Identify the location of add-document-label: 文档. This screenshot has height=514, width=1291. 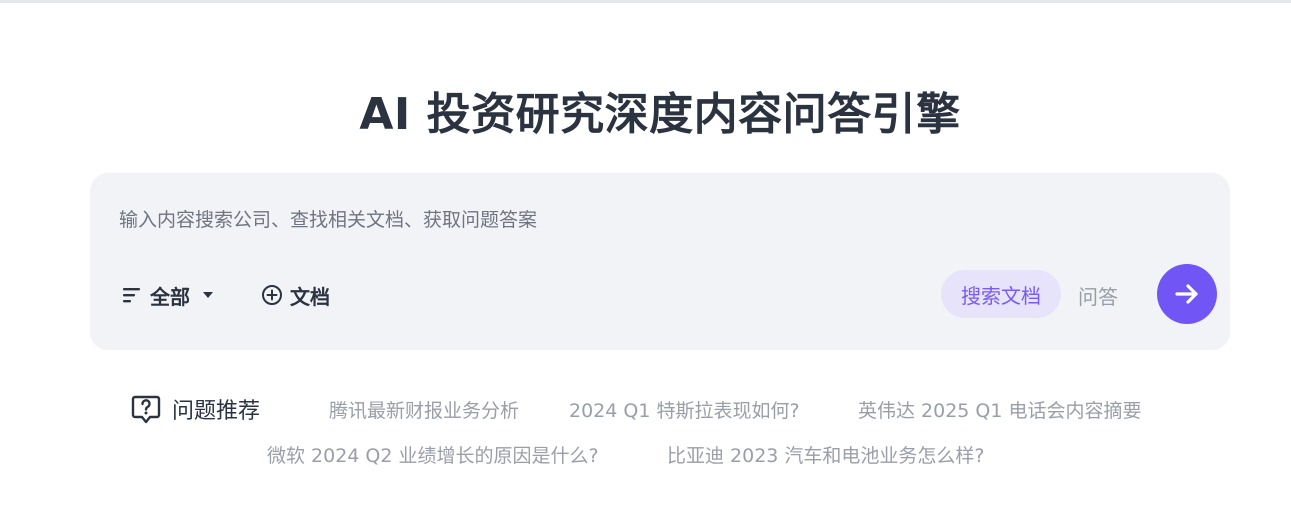
(310, 296).